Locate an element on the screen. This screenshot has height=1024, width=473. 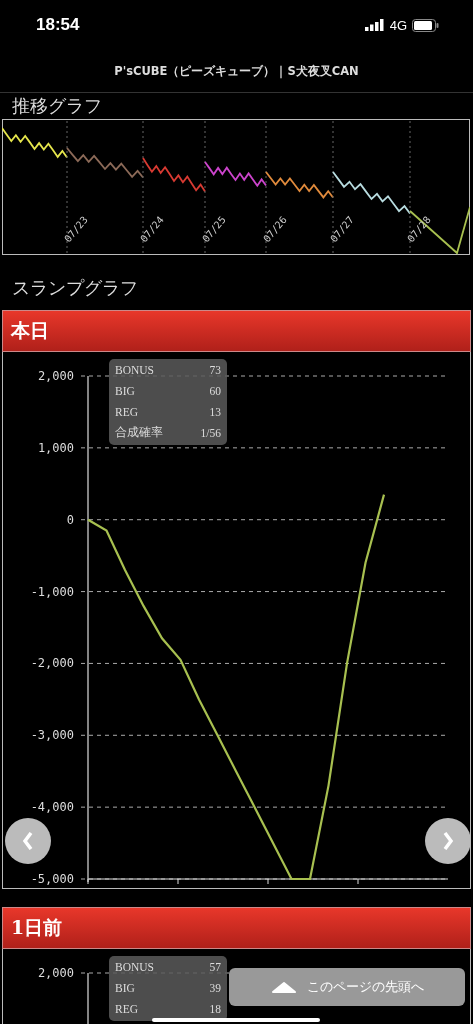
y-tick-label: -2,000 is located at coordinates (52, 663).